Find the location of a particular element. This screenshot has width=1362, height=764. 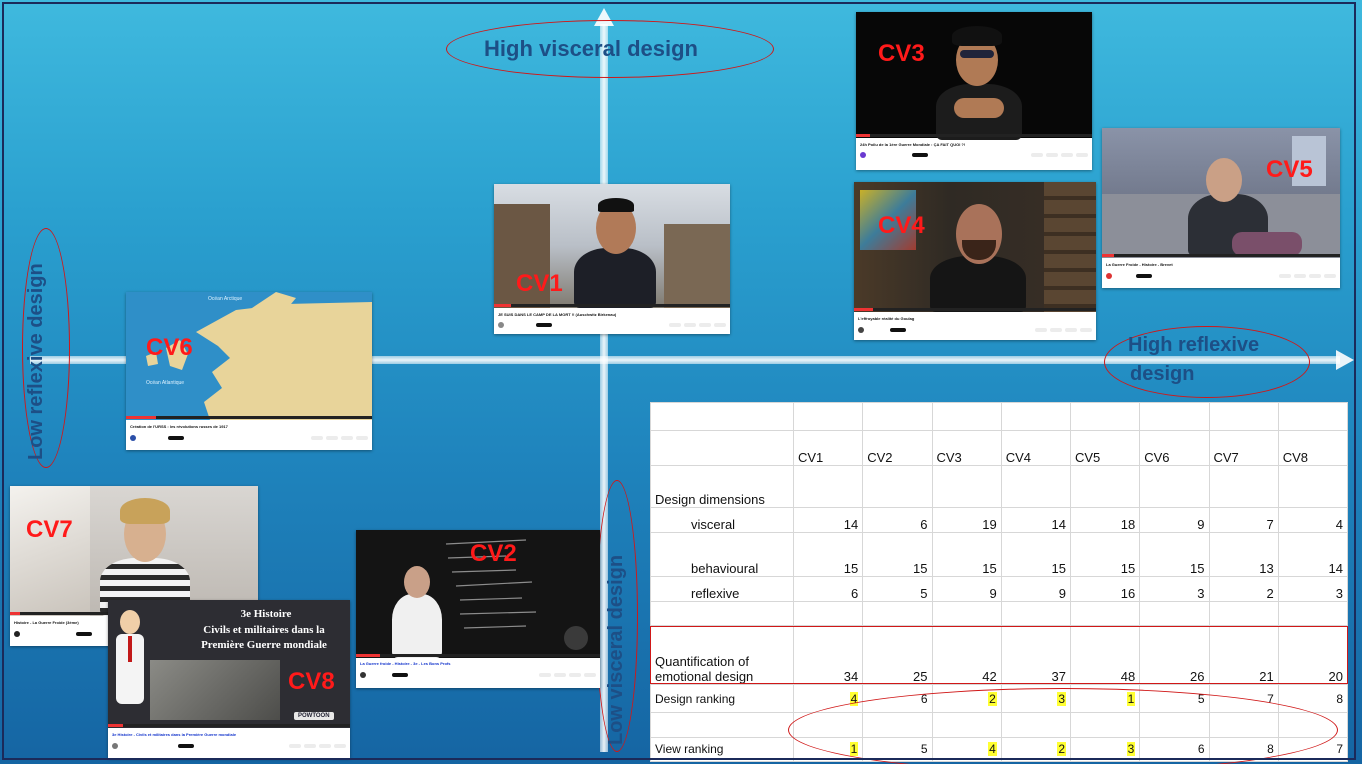

column-header: CV4 is located at coordinates (1036, 448).